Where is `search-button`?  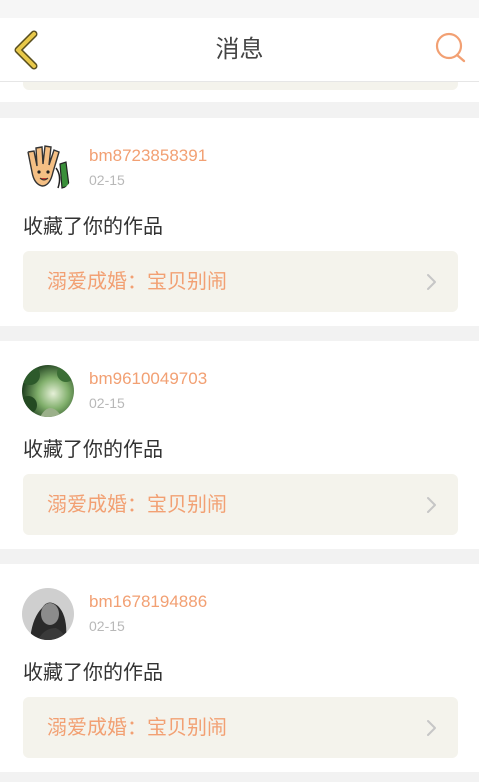
search-button is located at coordinates (451, 48).